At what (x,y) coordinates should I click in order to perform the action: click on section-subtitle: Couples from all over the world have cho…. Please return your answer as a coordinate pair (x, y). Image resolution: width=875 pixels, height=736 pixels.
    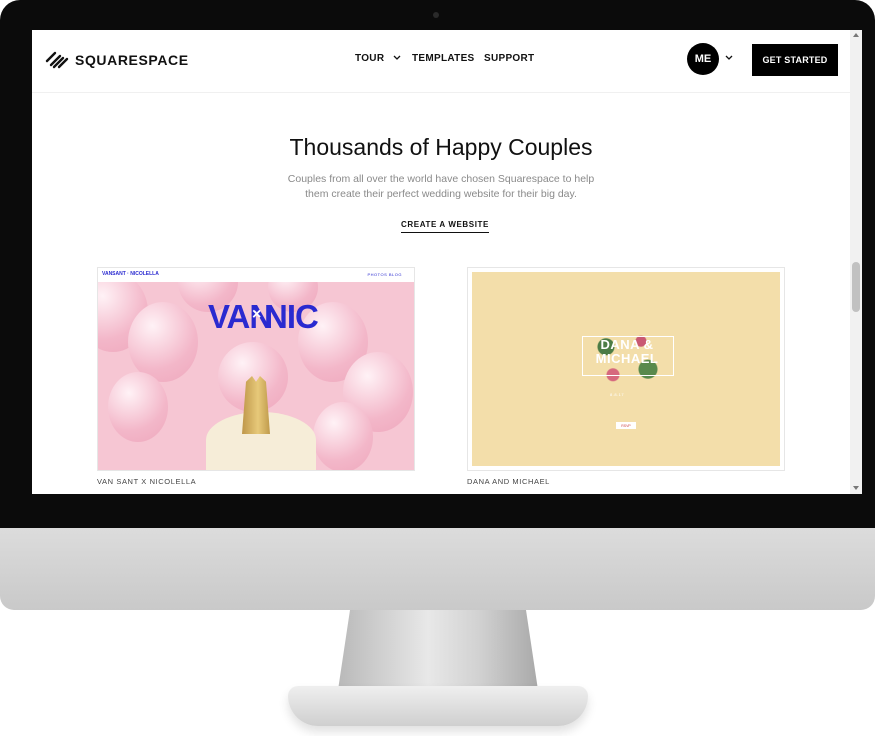
    Looking at the image, I should click on (441, 186).